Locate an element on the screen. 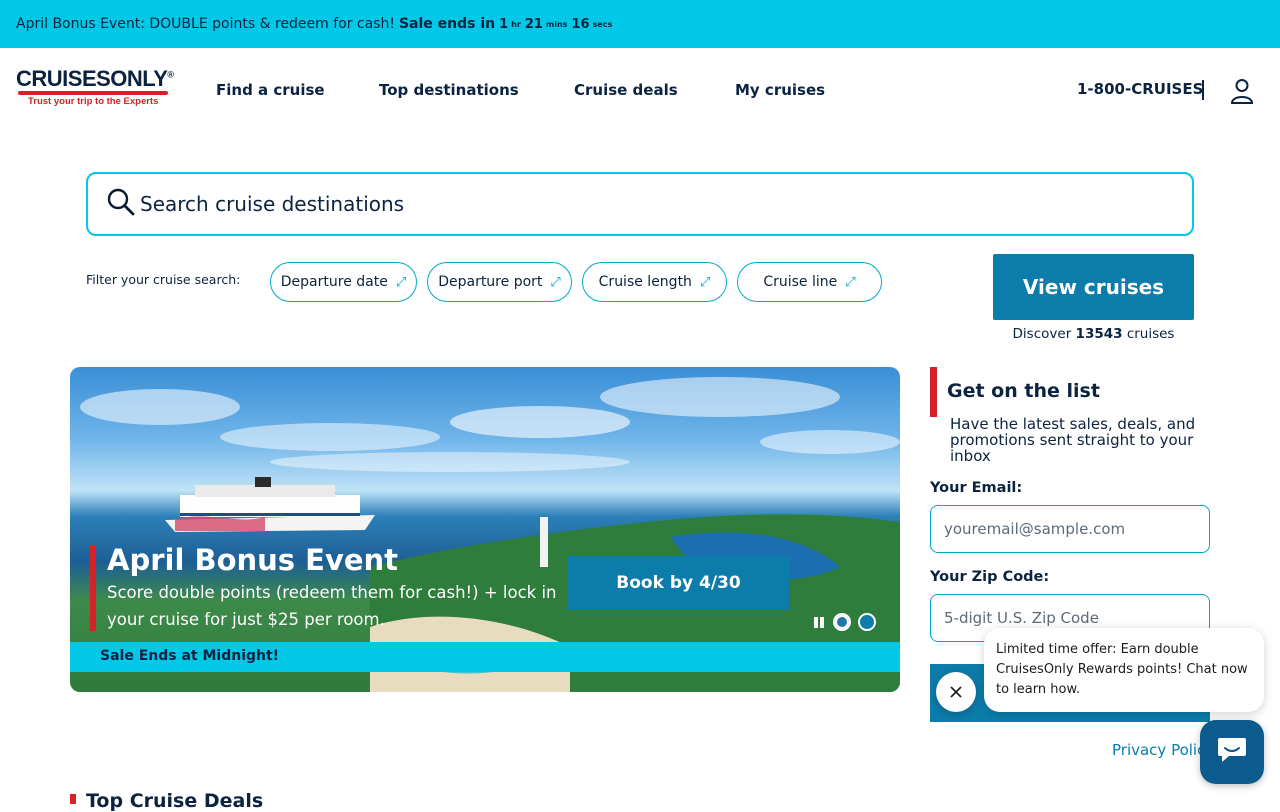  countdown-minutes-unit: mins is located at coordinates (556, 24).